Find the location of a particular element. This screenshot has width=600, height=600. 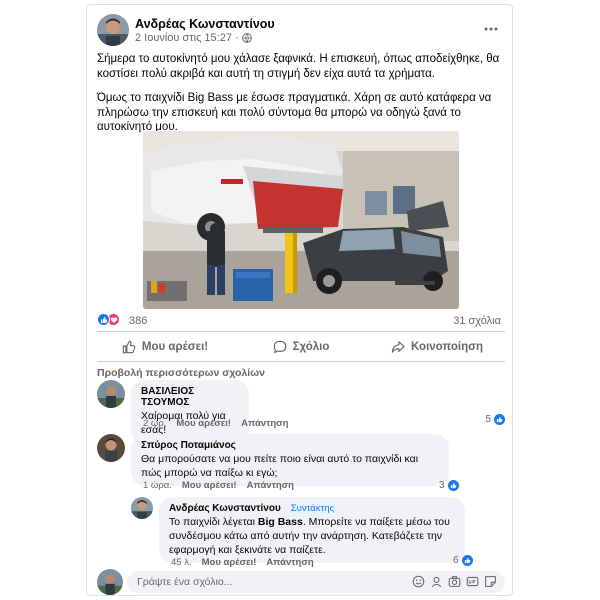

camera-icon is located at coordinates (454, 581).